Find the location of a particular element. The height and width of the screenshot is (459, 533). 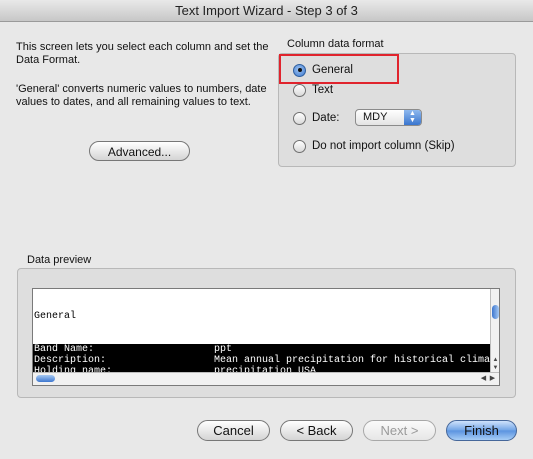

finish-button: Finish is located at coordinates (481, 430).